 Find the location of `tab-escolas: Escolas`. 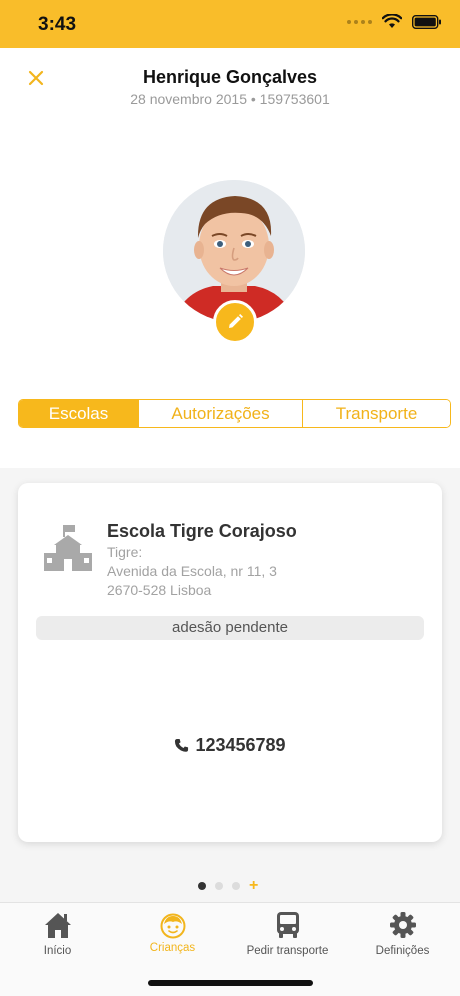

tab-escolas: Escolas is located at coordinates (79, 413).